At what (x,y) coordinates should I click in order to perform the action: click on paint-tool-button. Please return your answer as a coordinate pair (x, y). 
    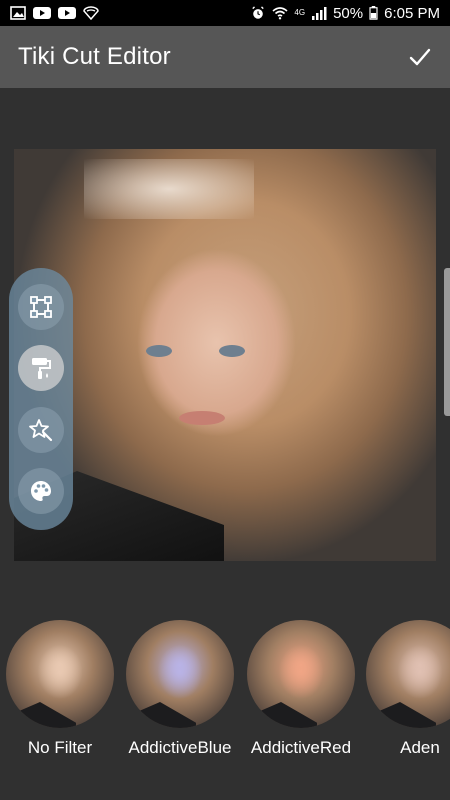
    Looking at the image, I should click on (41, 368).